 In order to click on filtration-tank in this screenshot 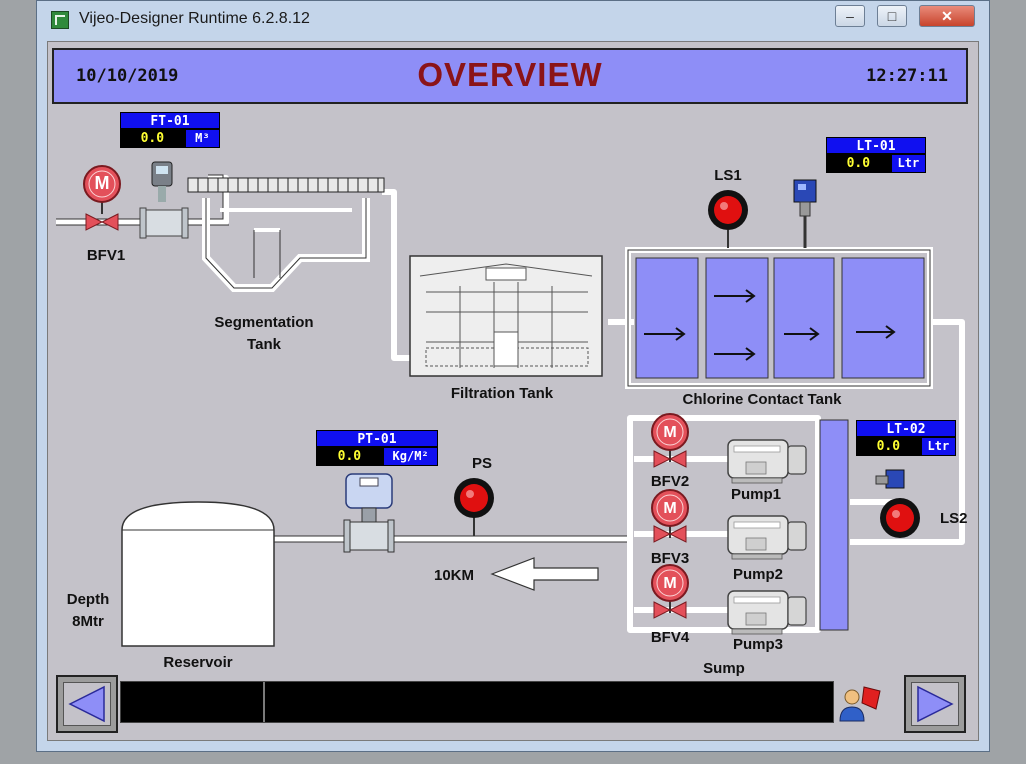, I will do `click(506, 316)`.